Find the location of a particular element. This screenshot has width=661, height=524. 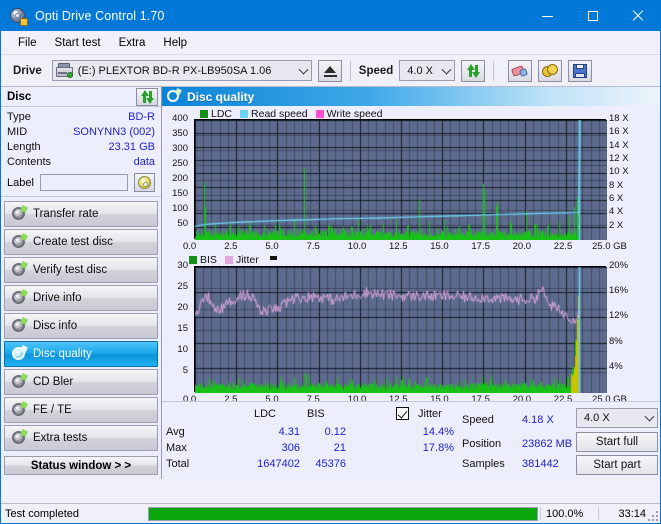

sidebar-item-transfer-rate: Transfer rate is located at coordinates (81, 214).